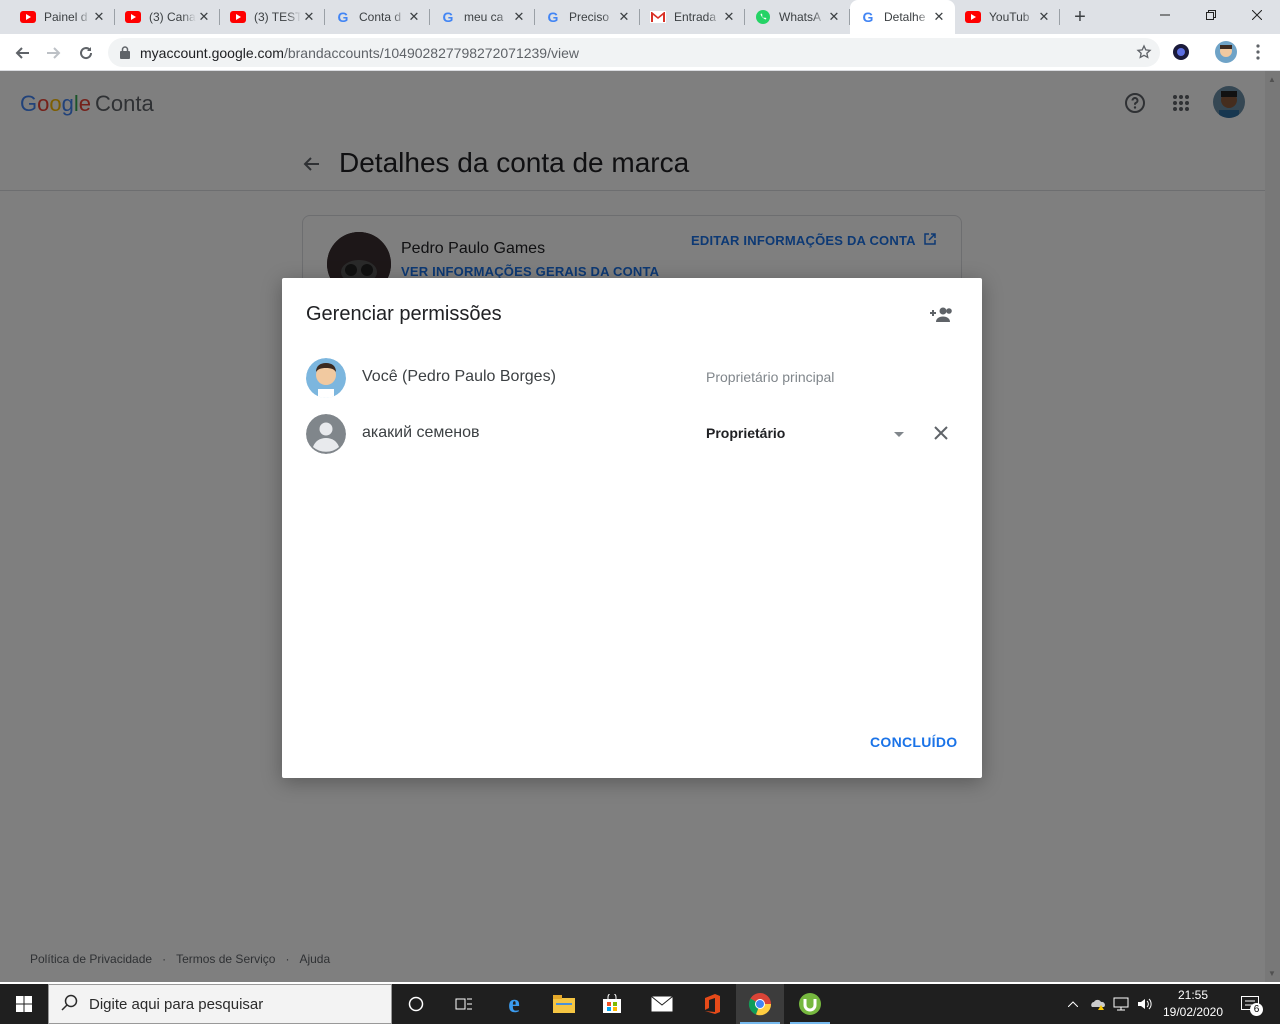  I want to click on taskbar-search-box: Digite aqui para pesquisar, so click(220, 1004).